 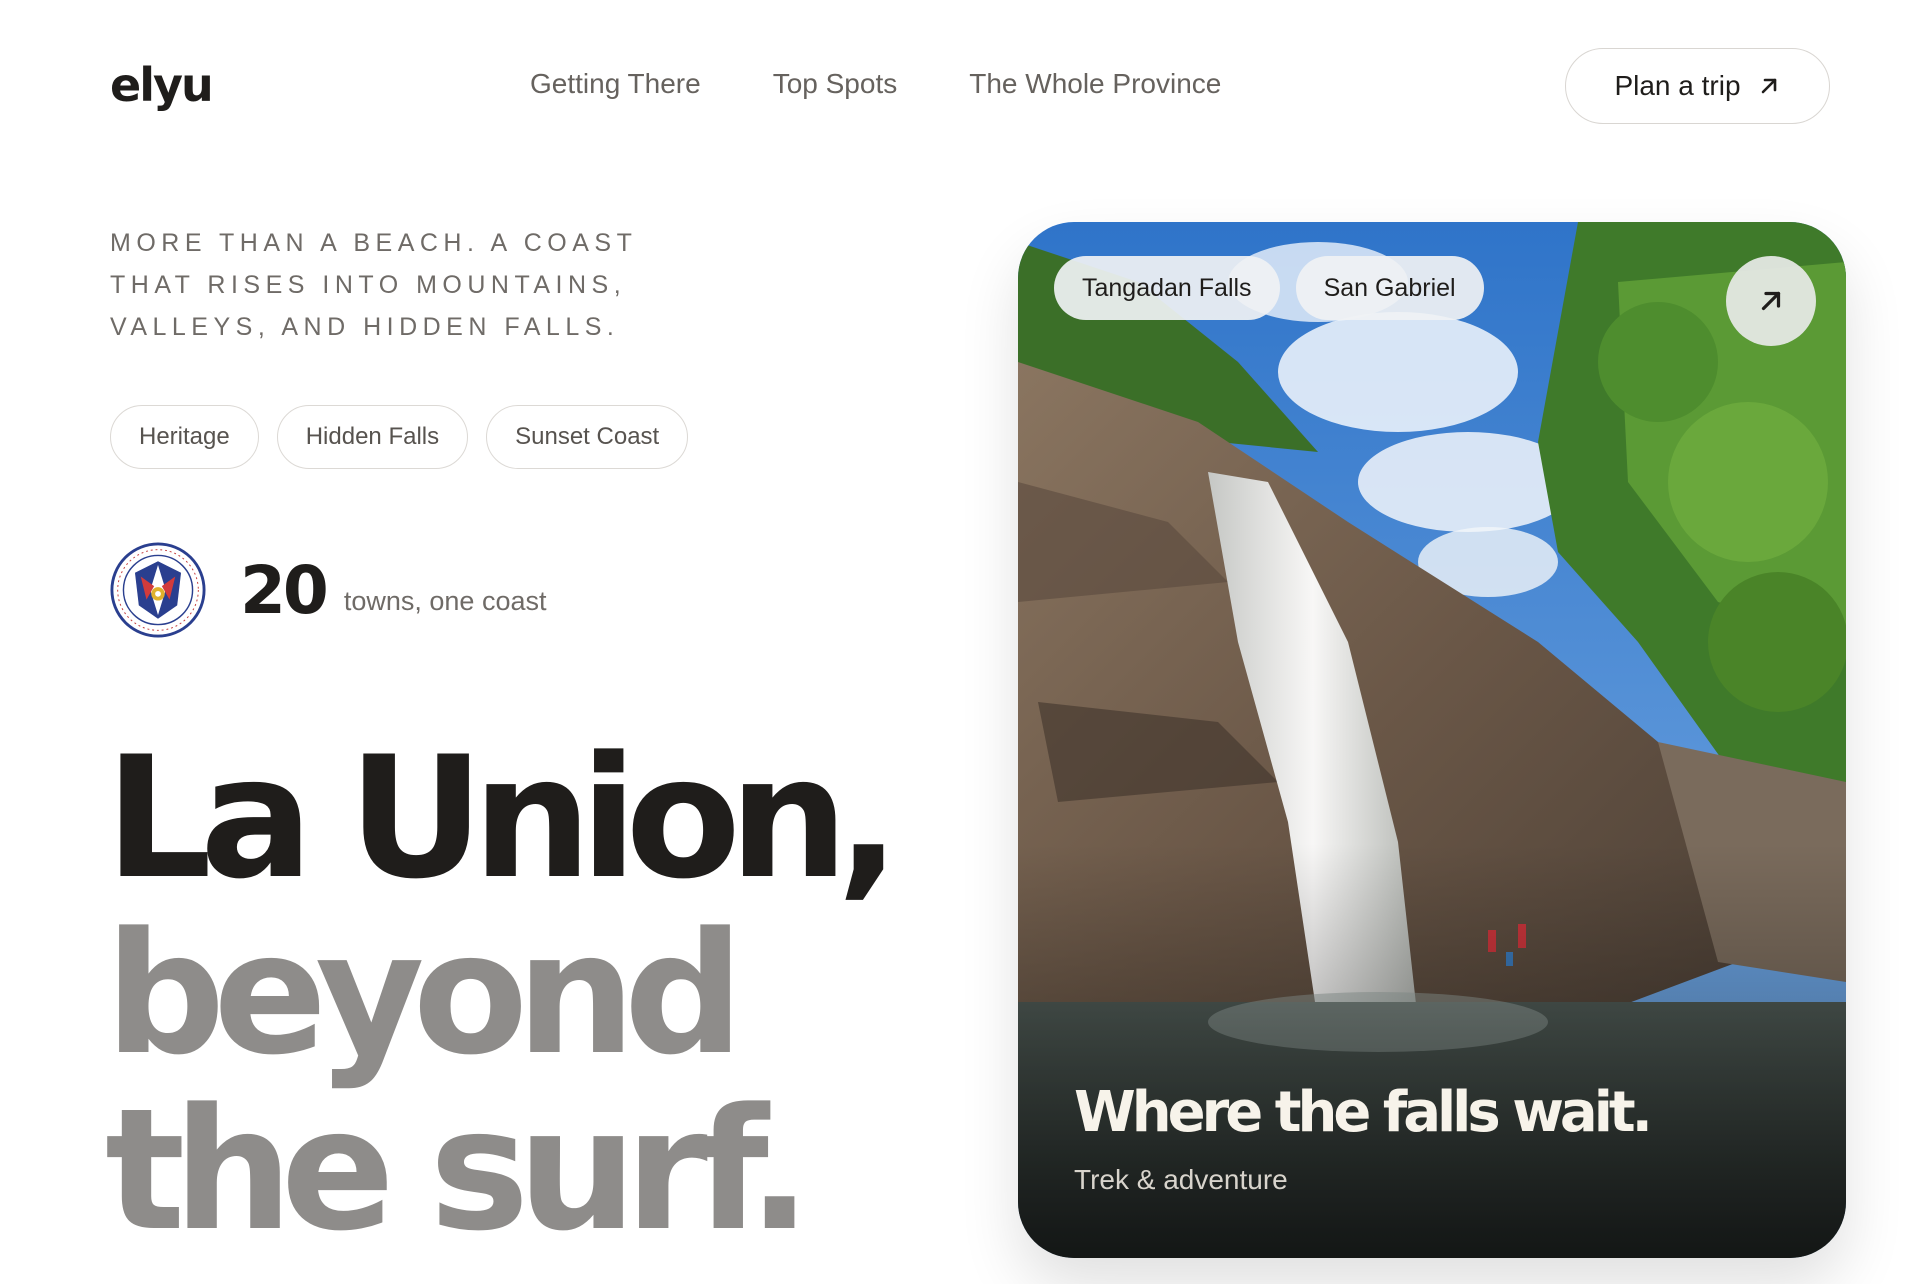 What do you see at coordinates (502, 818) in the screenshot?
I see `headline-line-1: La Union,` at bounding box center [502, 818].